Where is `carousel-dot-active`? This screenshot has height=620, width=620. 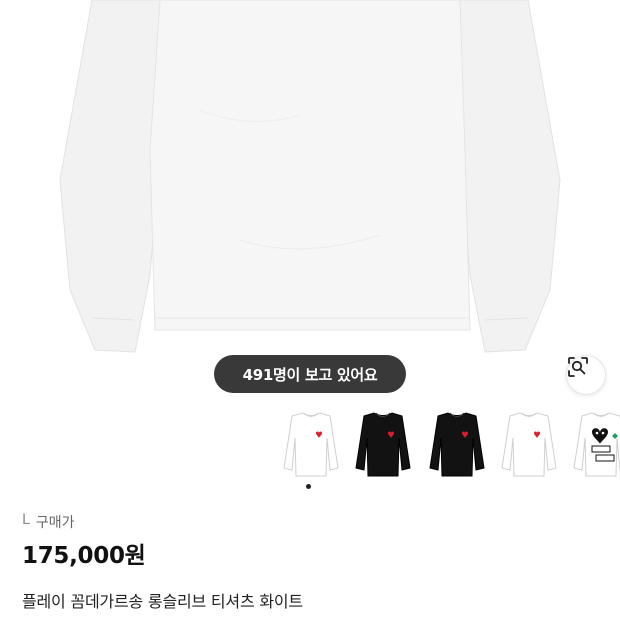
carousel-dot-active is located at coordinates (308, 486).